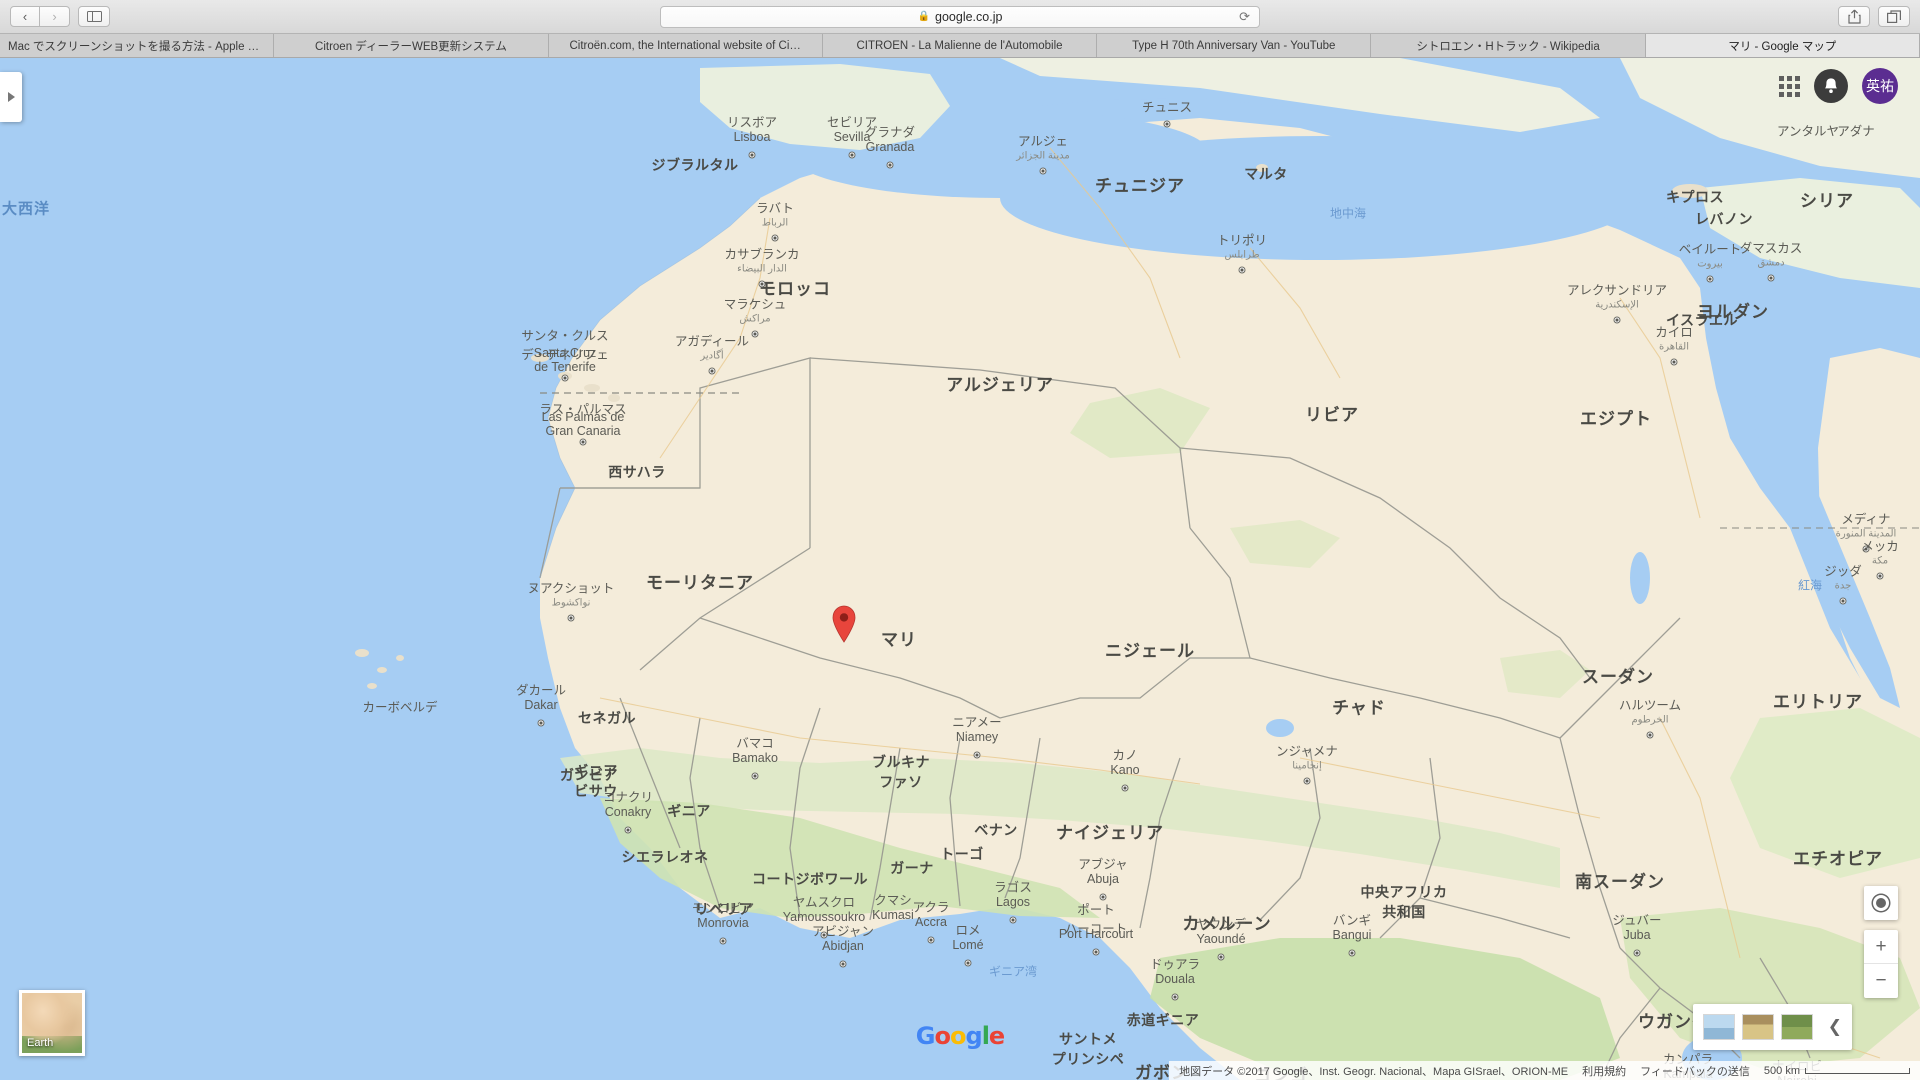  Describe the element at coordinates (1835, 1027) in the screenshot. I see `collapse-strip-button: ❮` at that location.